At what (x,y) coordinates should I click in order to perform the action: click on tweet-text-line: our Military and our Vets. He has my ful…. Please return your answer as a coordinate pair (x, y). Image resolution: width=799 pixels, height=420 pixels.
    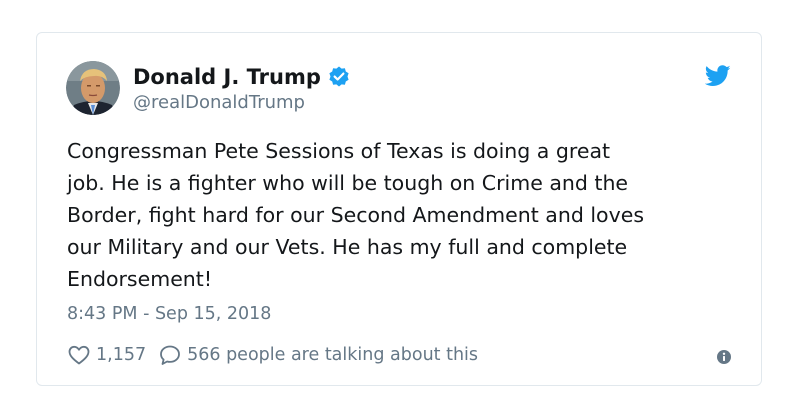
    Looking at the image, I should click on (347, 247).